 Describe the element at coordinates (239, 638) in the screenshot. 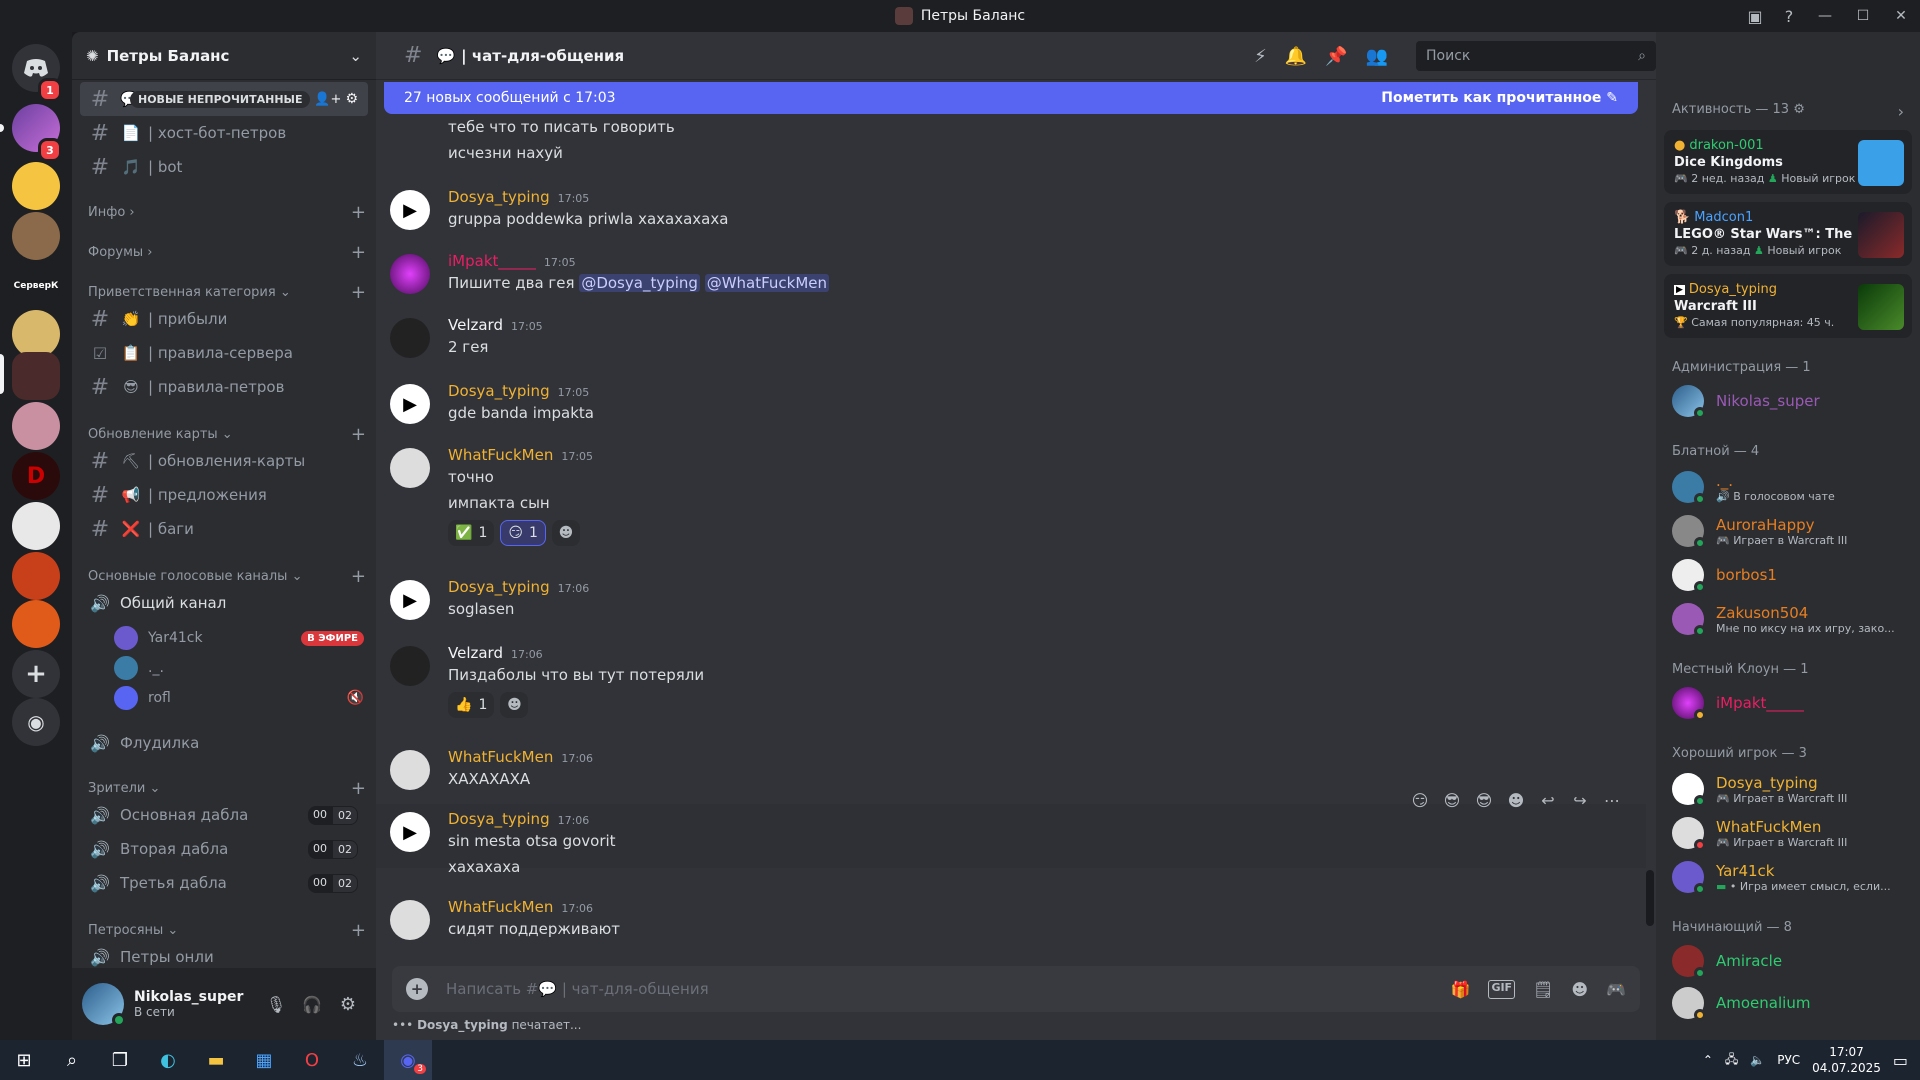

I see `voice-user: Yar41ck В ЭФИРЕ` at that location.